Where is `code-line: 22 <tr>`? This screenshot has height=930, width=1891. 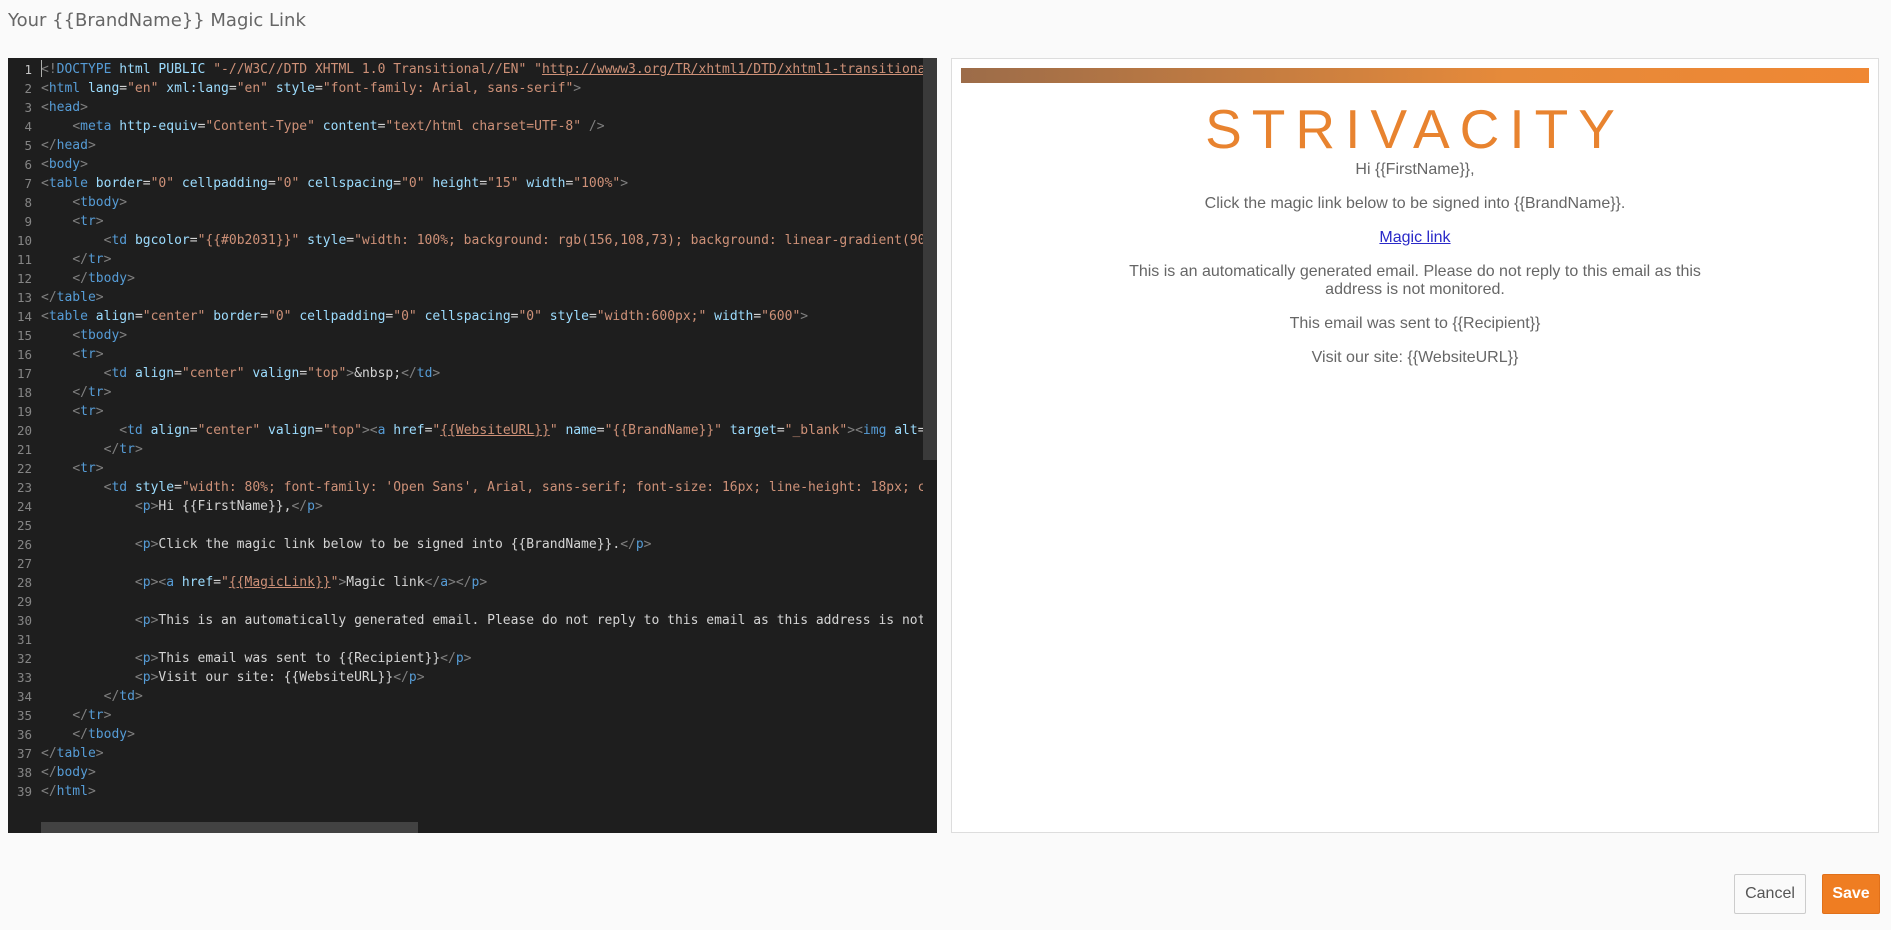
code-line: 22 <tr> is located at coordinates (465, 468).